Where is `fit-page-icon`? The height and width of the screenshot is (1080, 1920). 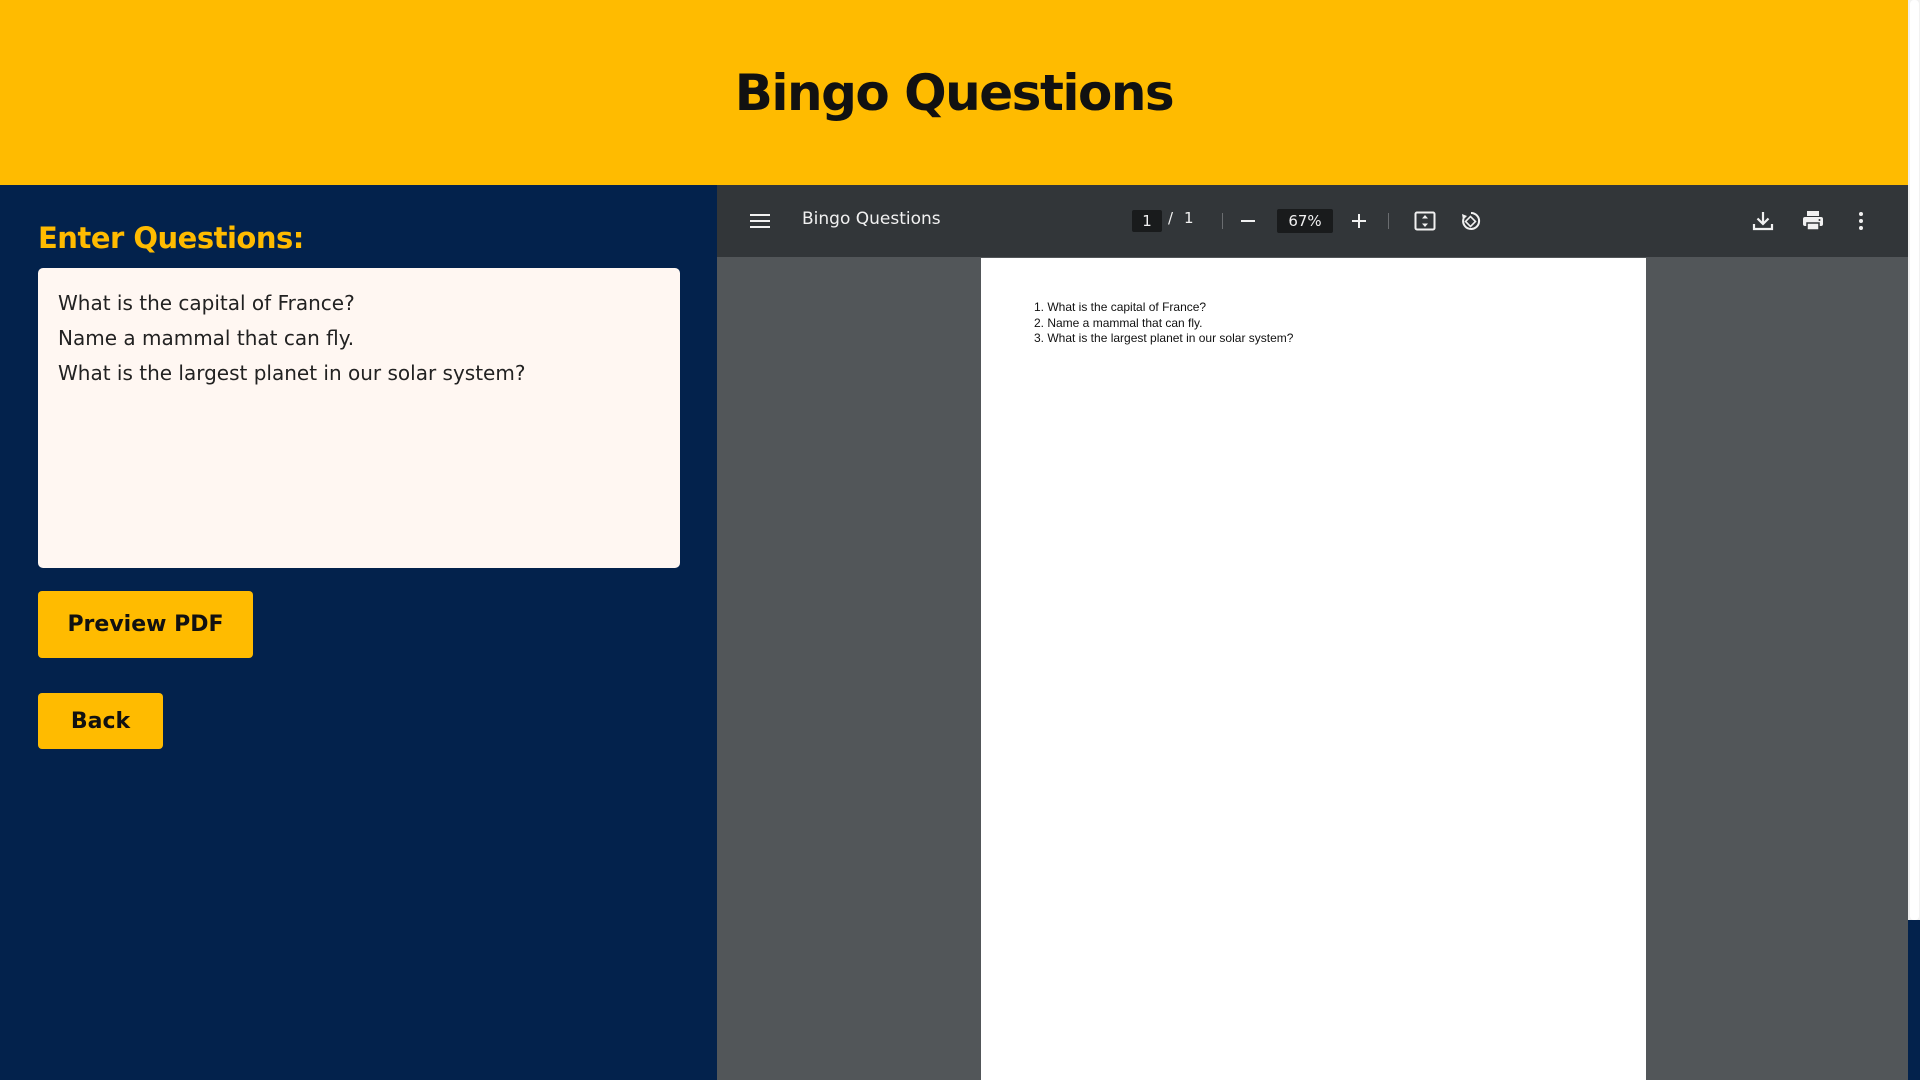
fit-page-icon is located at coordinates (1425, 221).